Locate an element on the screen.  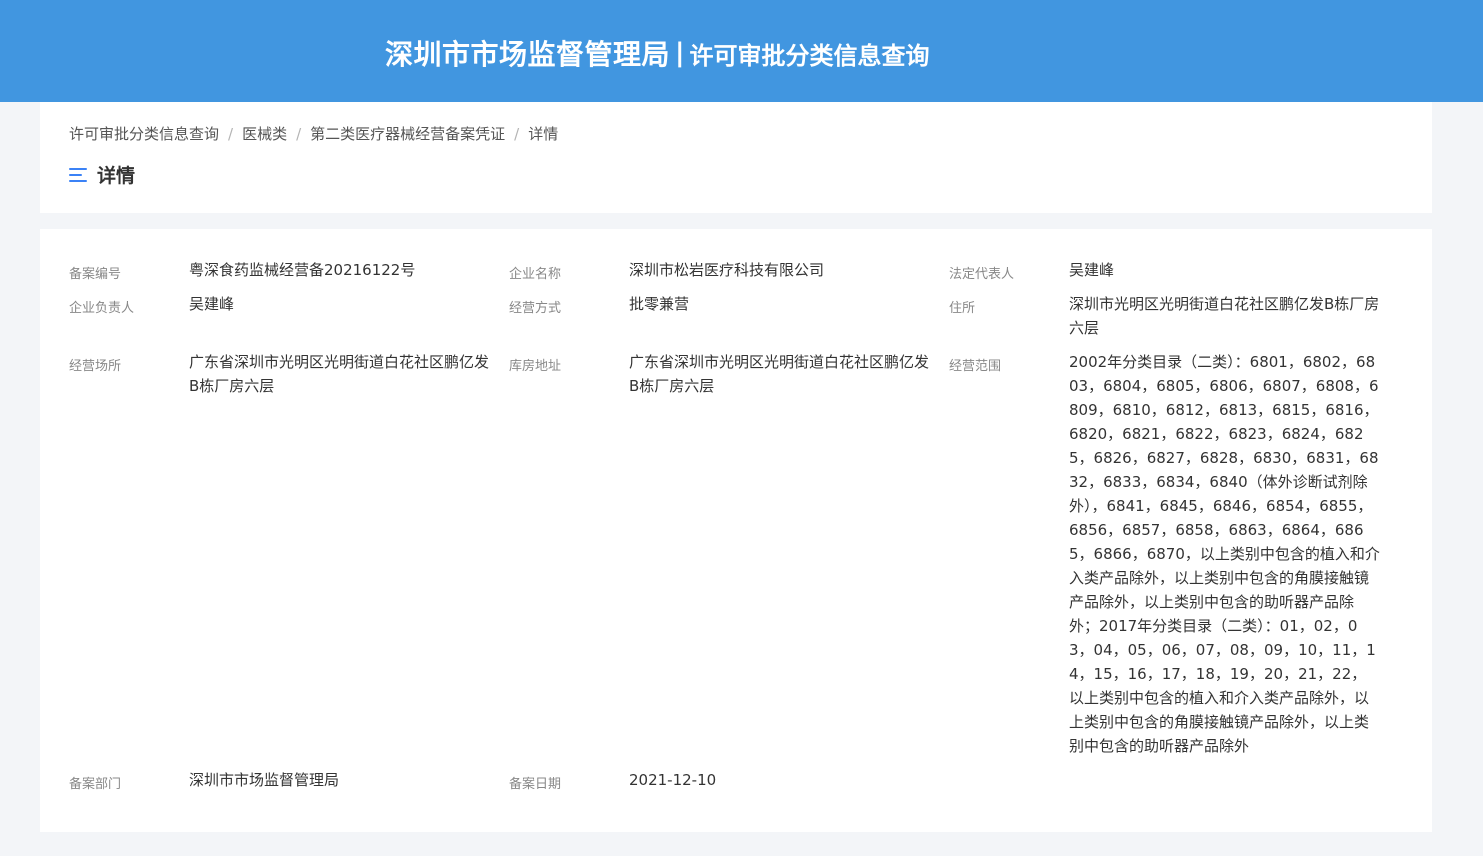
page-title-text: 详情 is located at coordinates (116, 176).